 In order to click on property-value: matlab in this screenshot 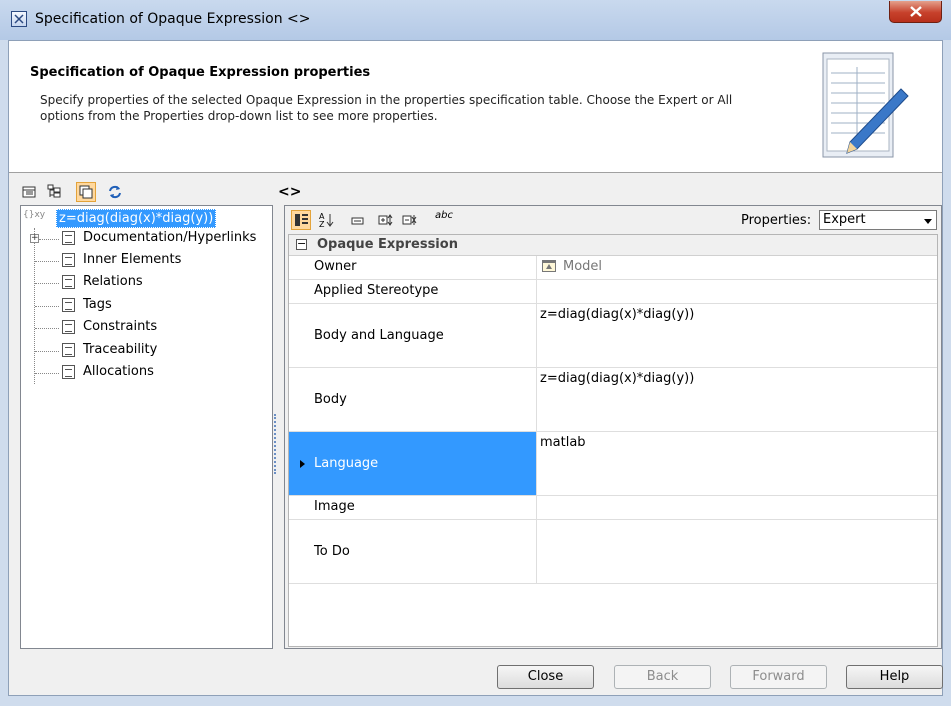, I will do `click(563, 442)`.